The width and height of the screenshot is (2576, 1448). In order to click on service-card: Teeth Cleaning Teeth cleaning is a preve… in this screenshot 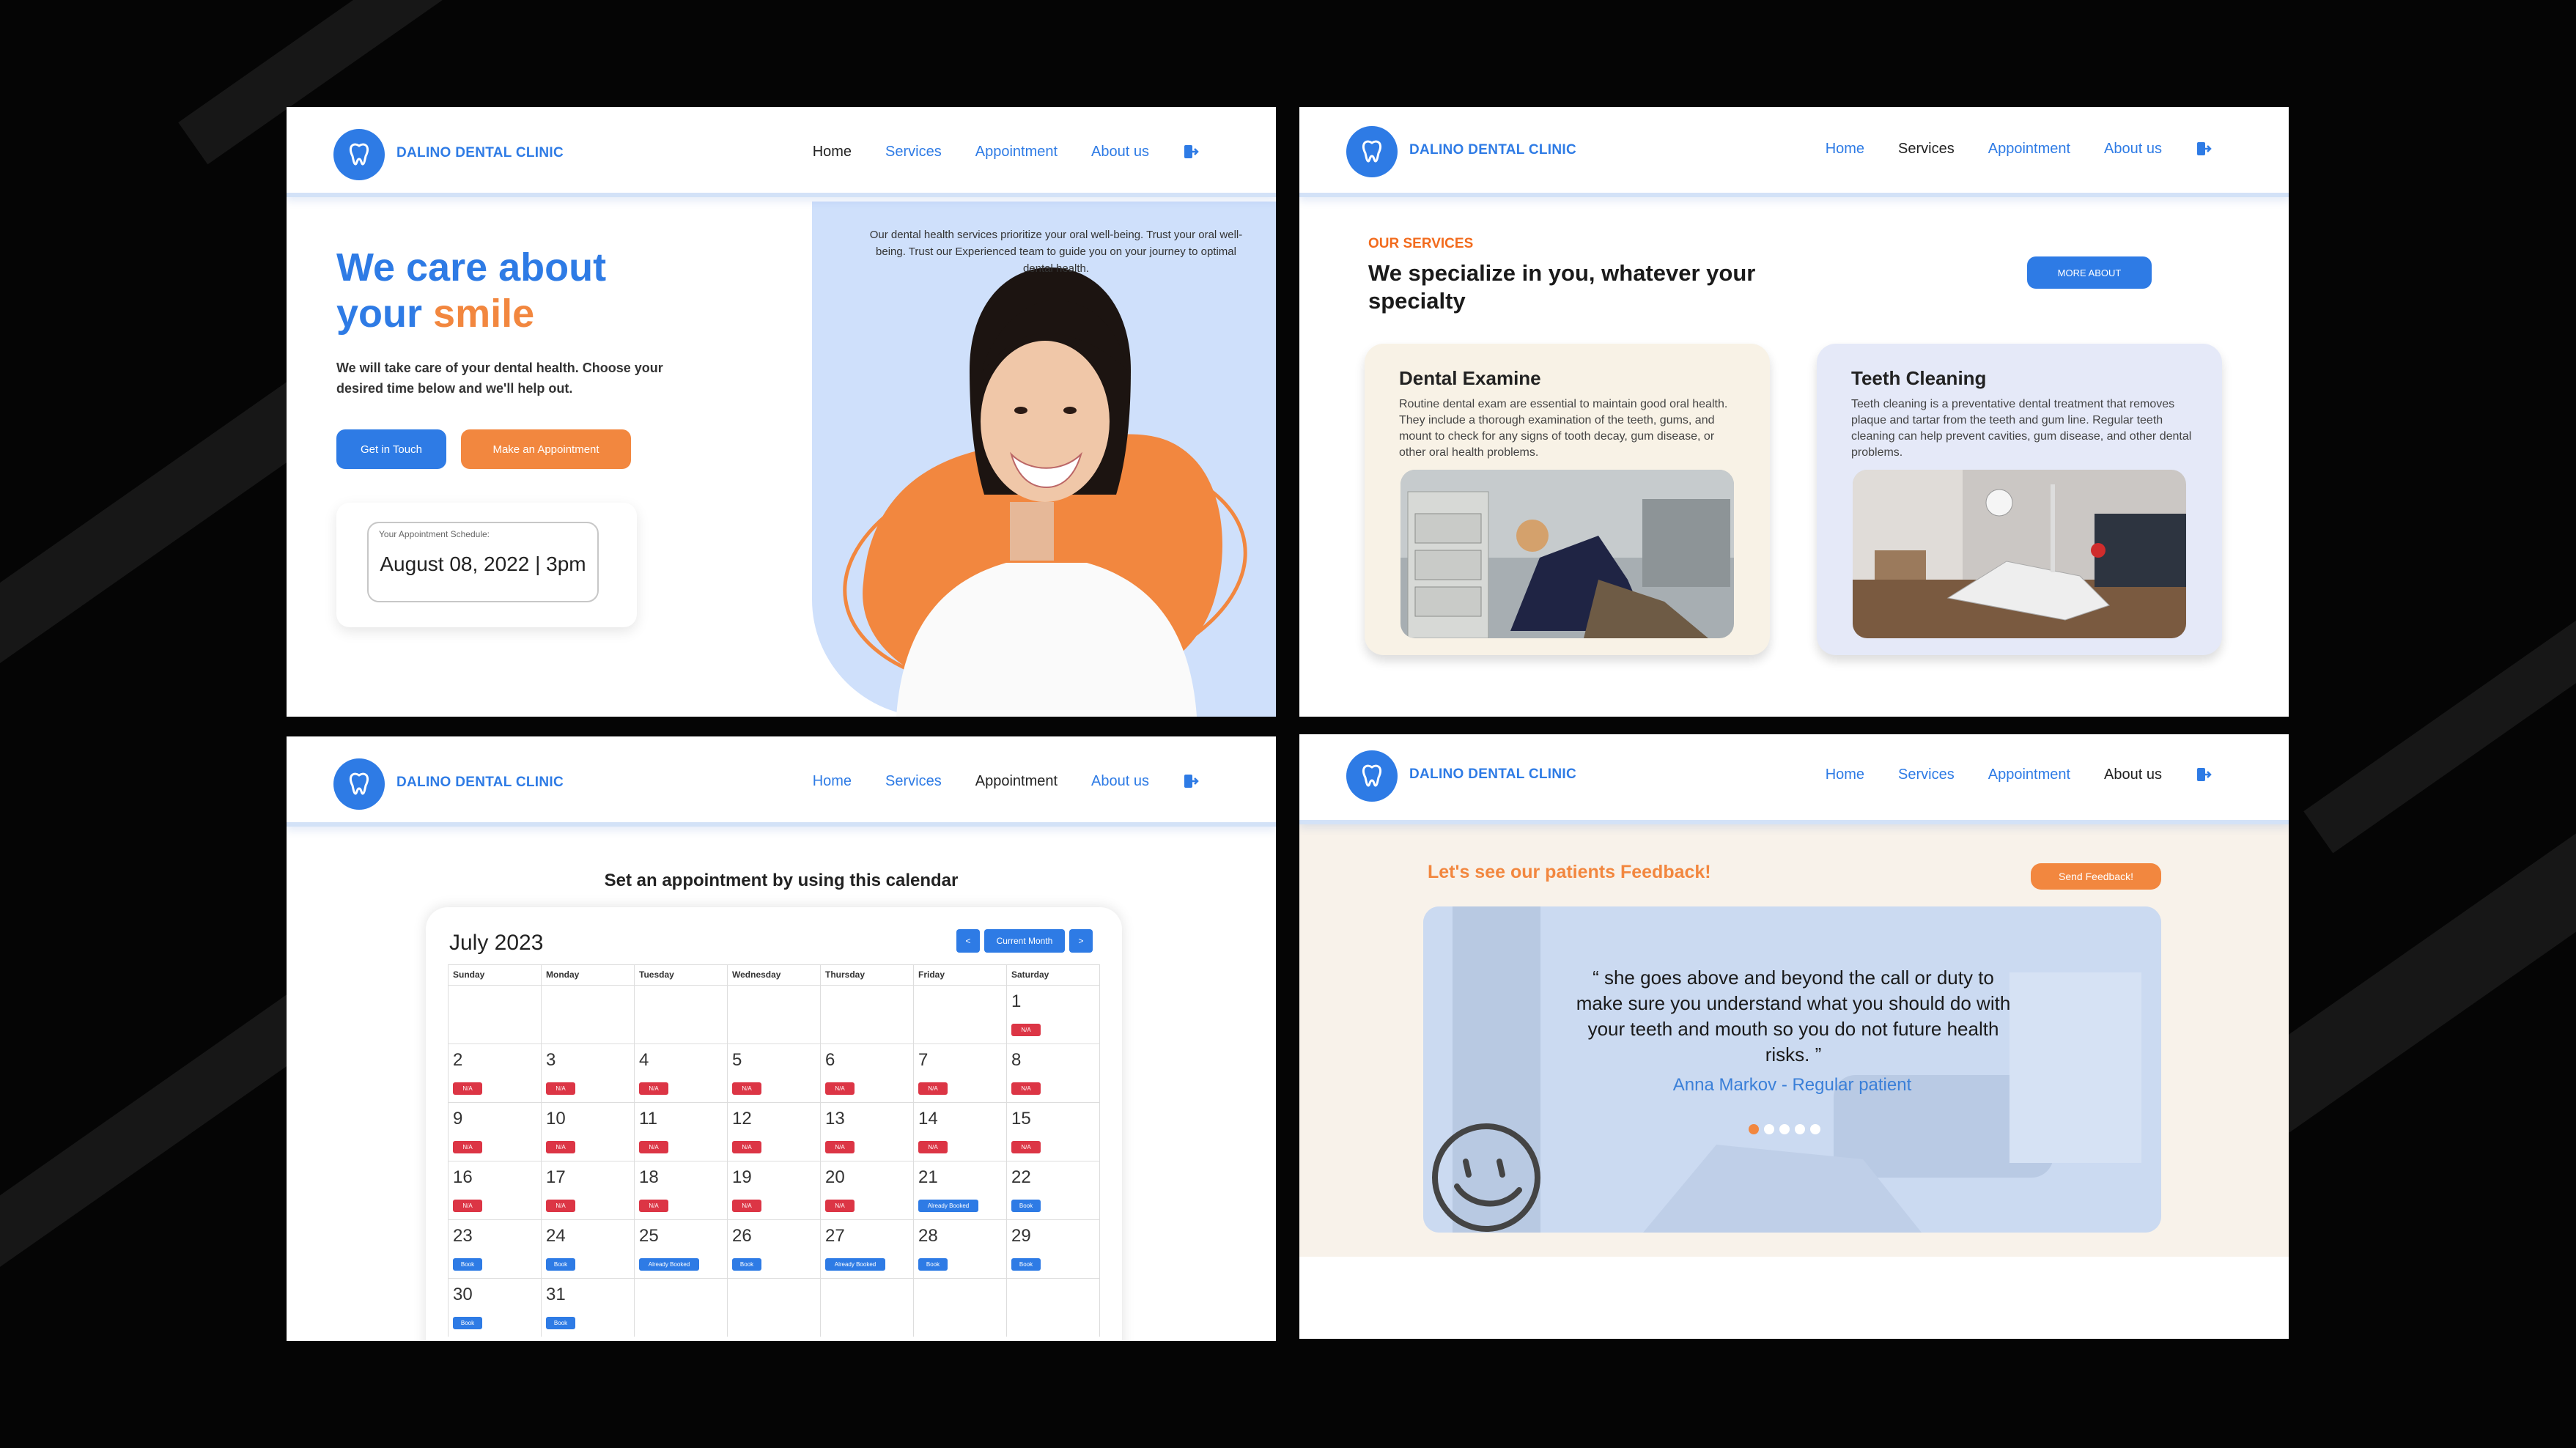, I will do `click(2019, 499)`.